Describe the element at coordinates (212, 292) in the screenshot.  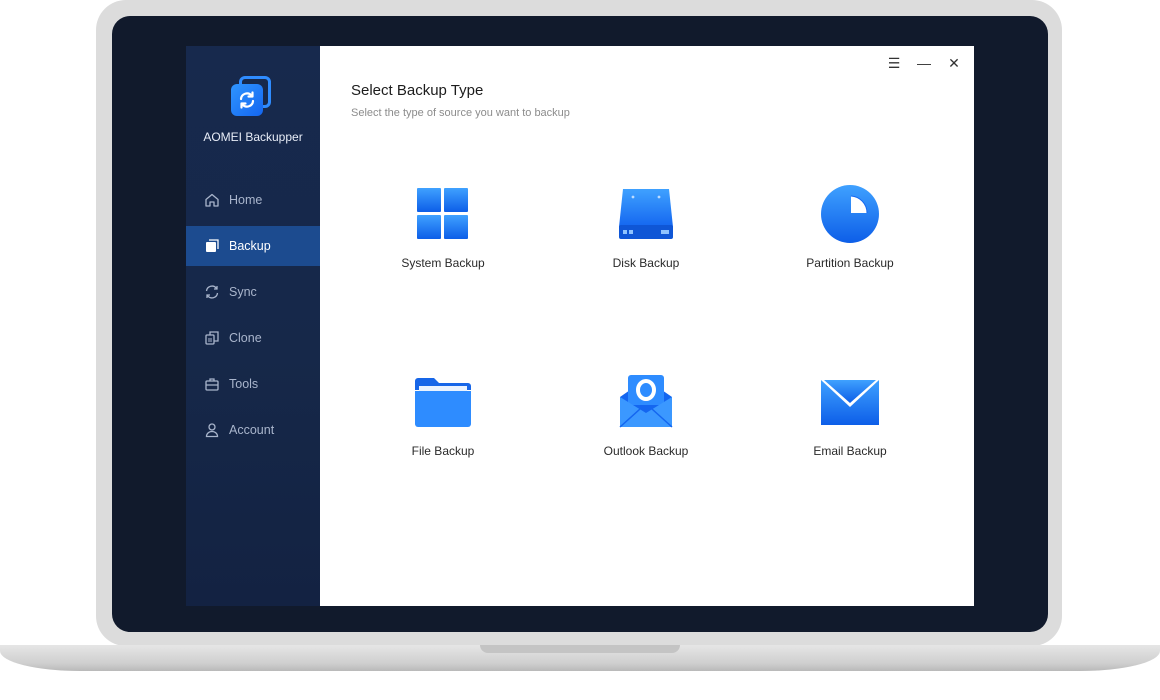
I see `sync-icon` at that location.